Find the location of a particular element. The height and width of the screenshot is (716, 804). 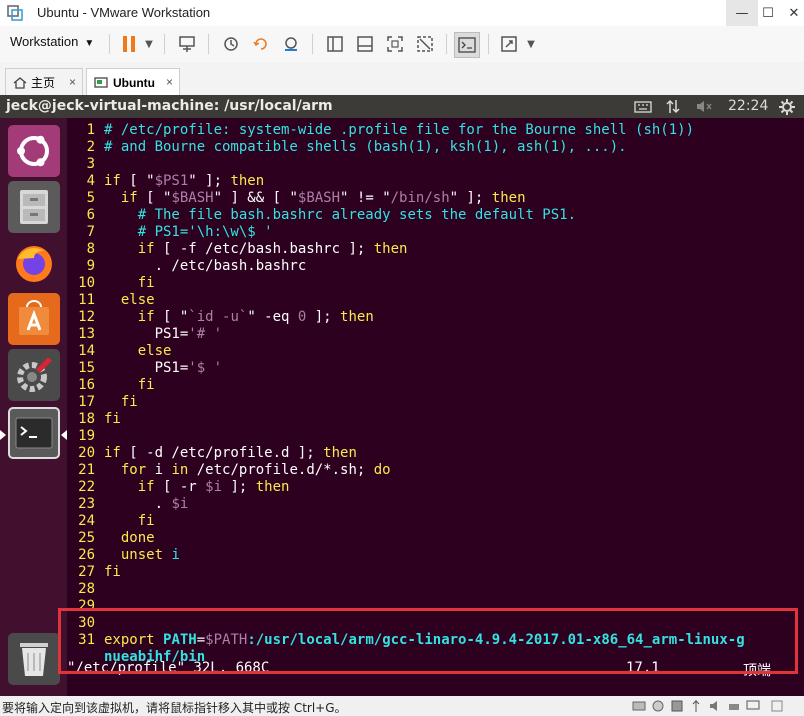

keyboard-icon is located at coordinates (643, 106).